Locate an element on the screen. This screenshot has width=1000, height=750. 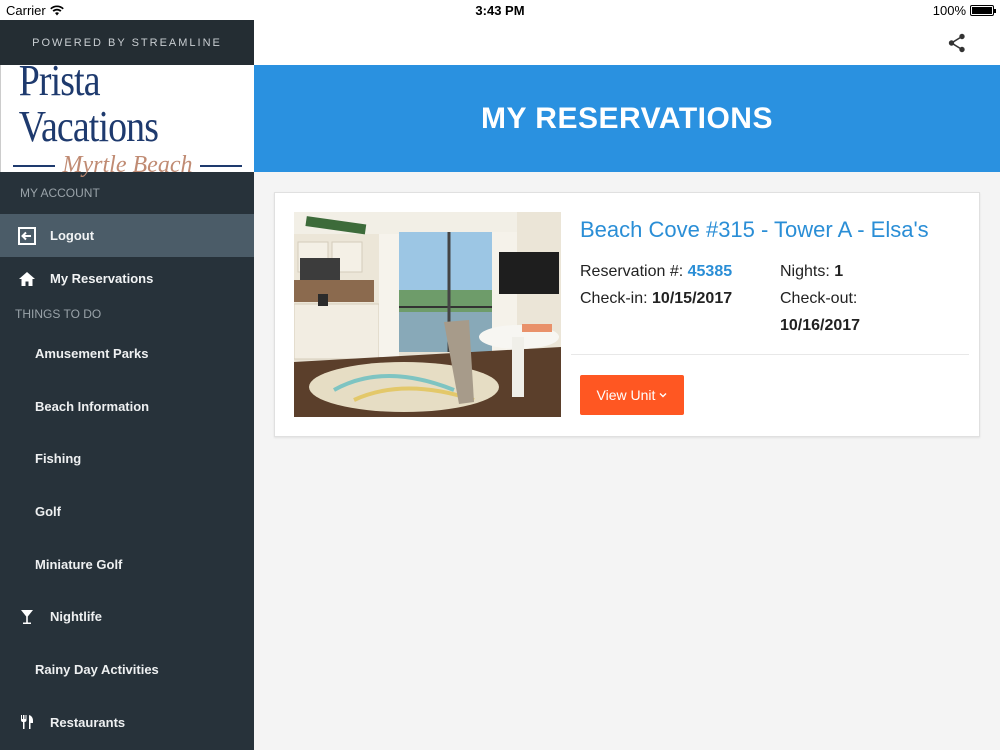
battery-indicator: 100% is located at coordinates (964, 10).